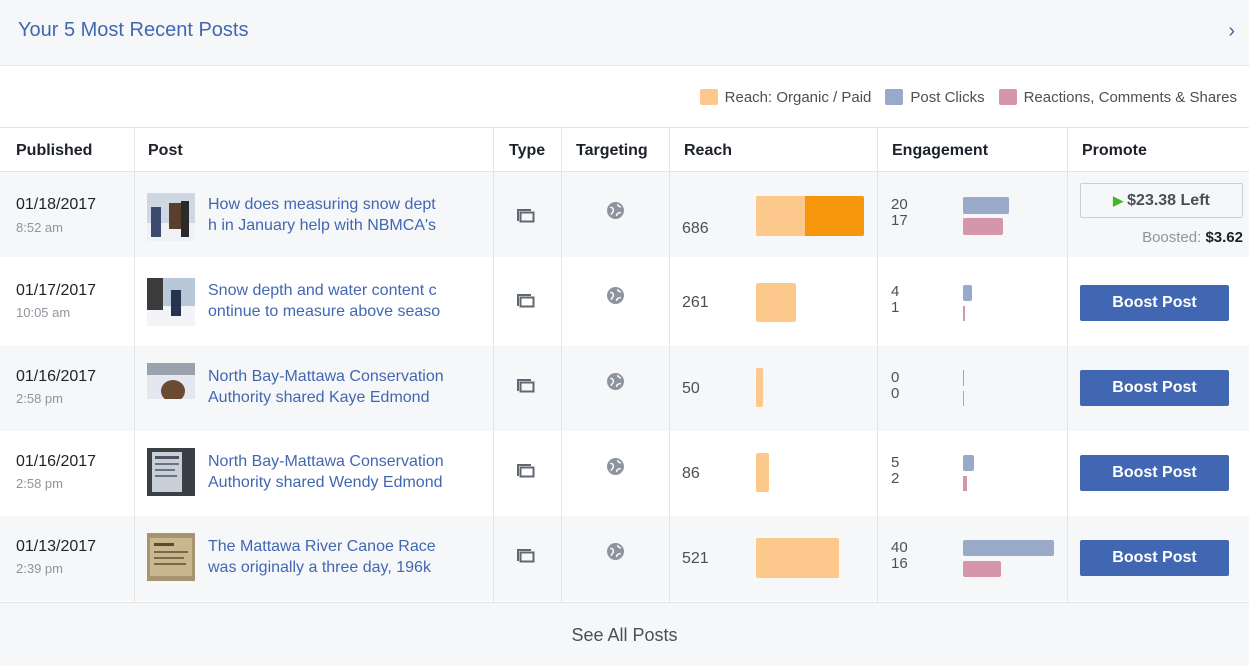 Image resolution: width=1249 pixels, height=666 pixels. What do you see at coordinates (947, 97) in the screenshot?
I see `legend-label: Post Clicks` at bounding box center [947, 97].